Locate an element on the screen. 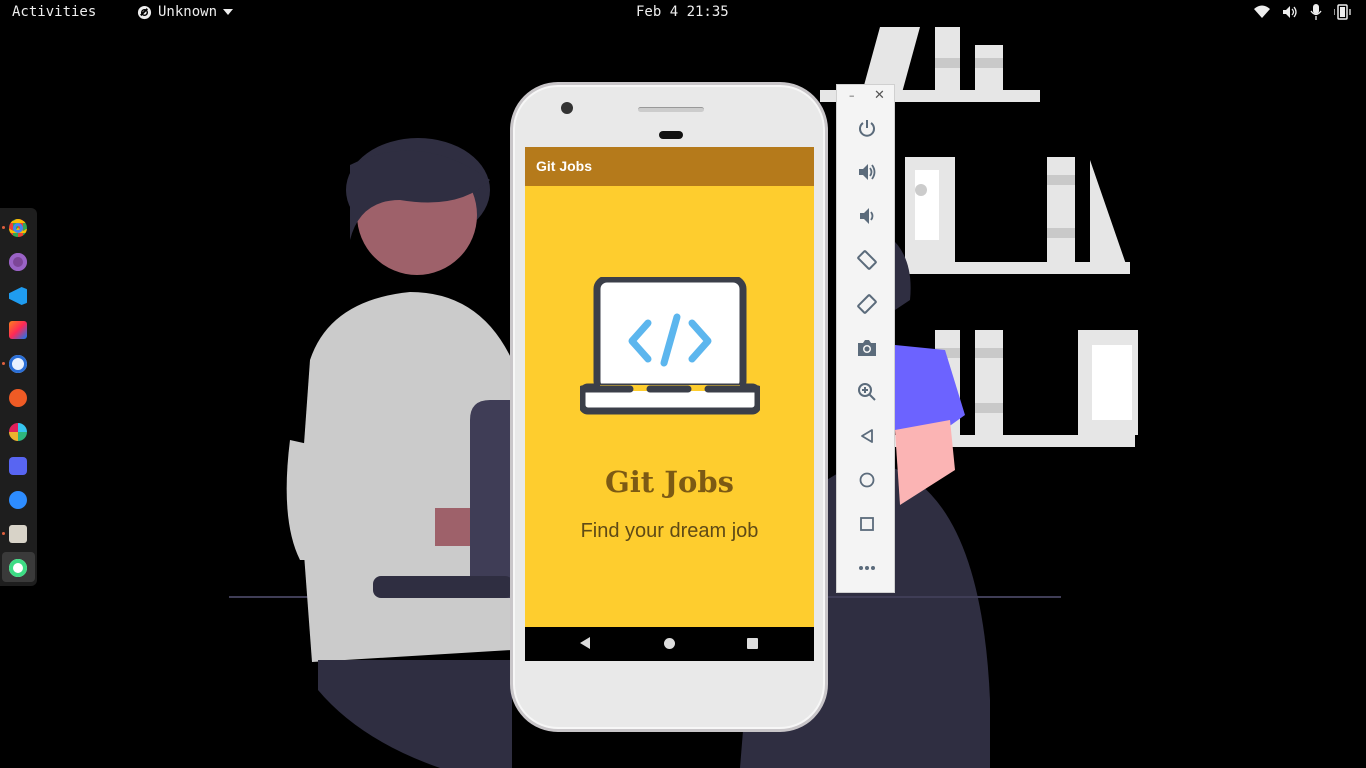 Image resolution: width=1366 pixels, height=768 pixels. activities-button: Activities is located at coordinates (54, 12).